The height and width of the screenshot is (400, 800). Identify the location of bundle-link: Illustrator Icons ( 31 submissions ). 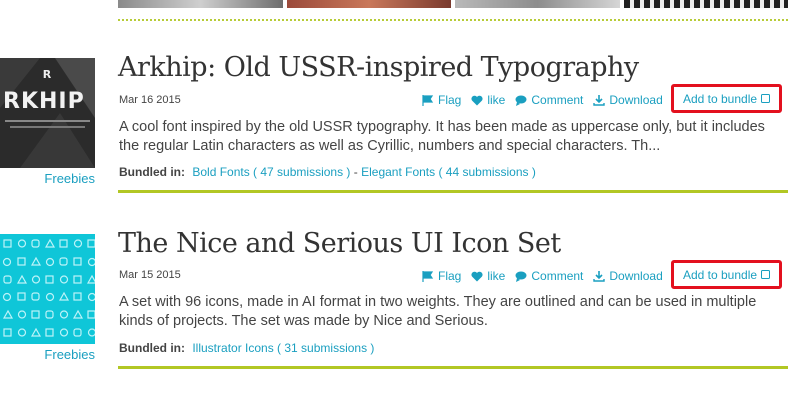
(283, 348).